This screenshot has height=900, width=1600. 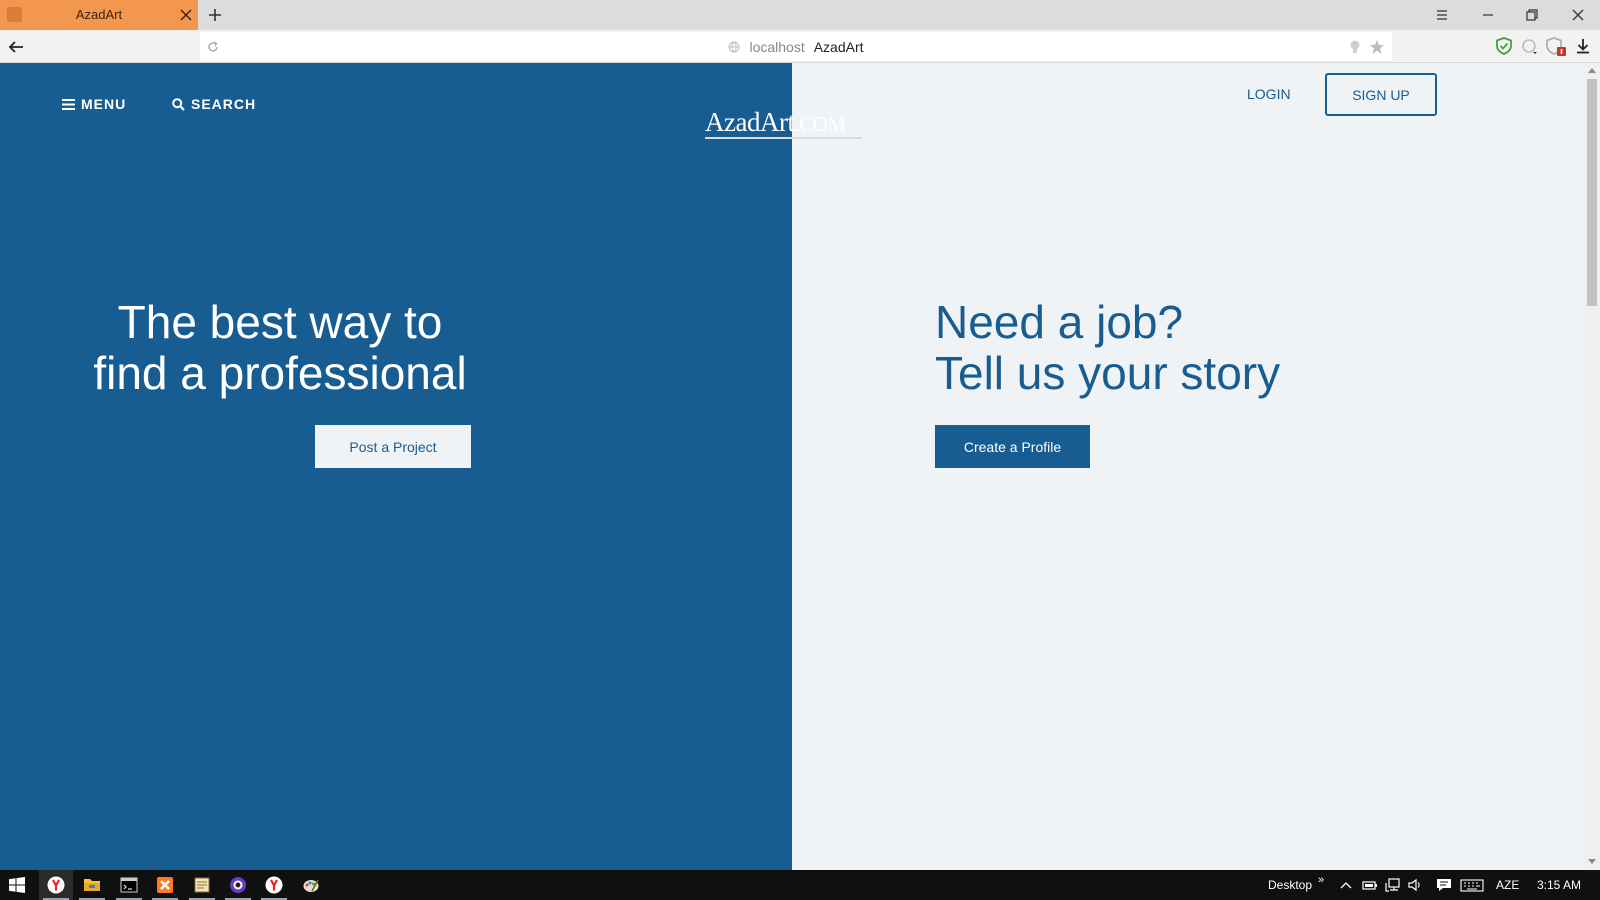 What do you see at coordinates (800, 885) in the screenshot?
I see `windows-taskbar: Desktop » AZE 3:15 AM` at bounding box center [800, 885].